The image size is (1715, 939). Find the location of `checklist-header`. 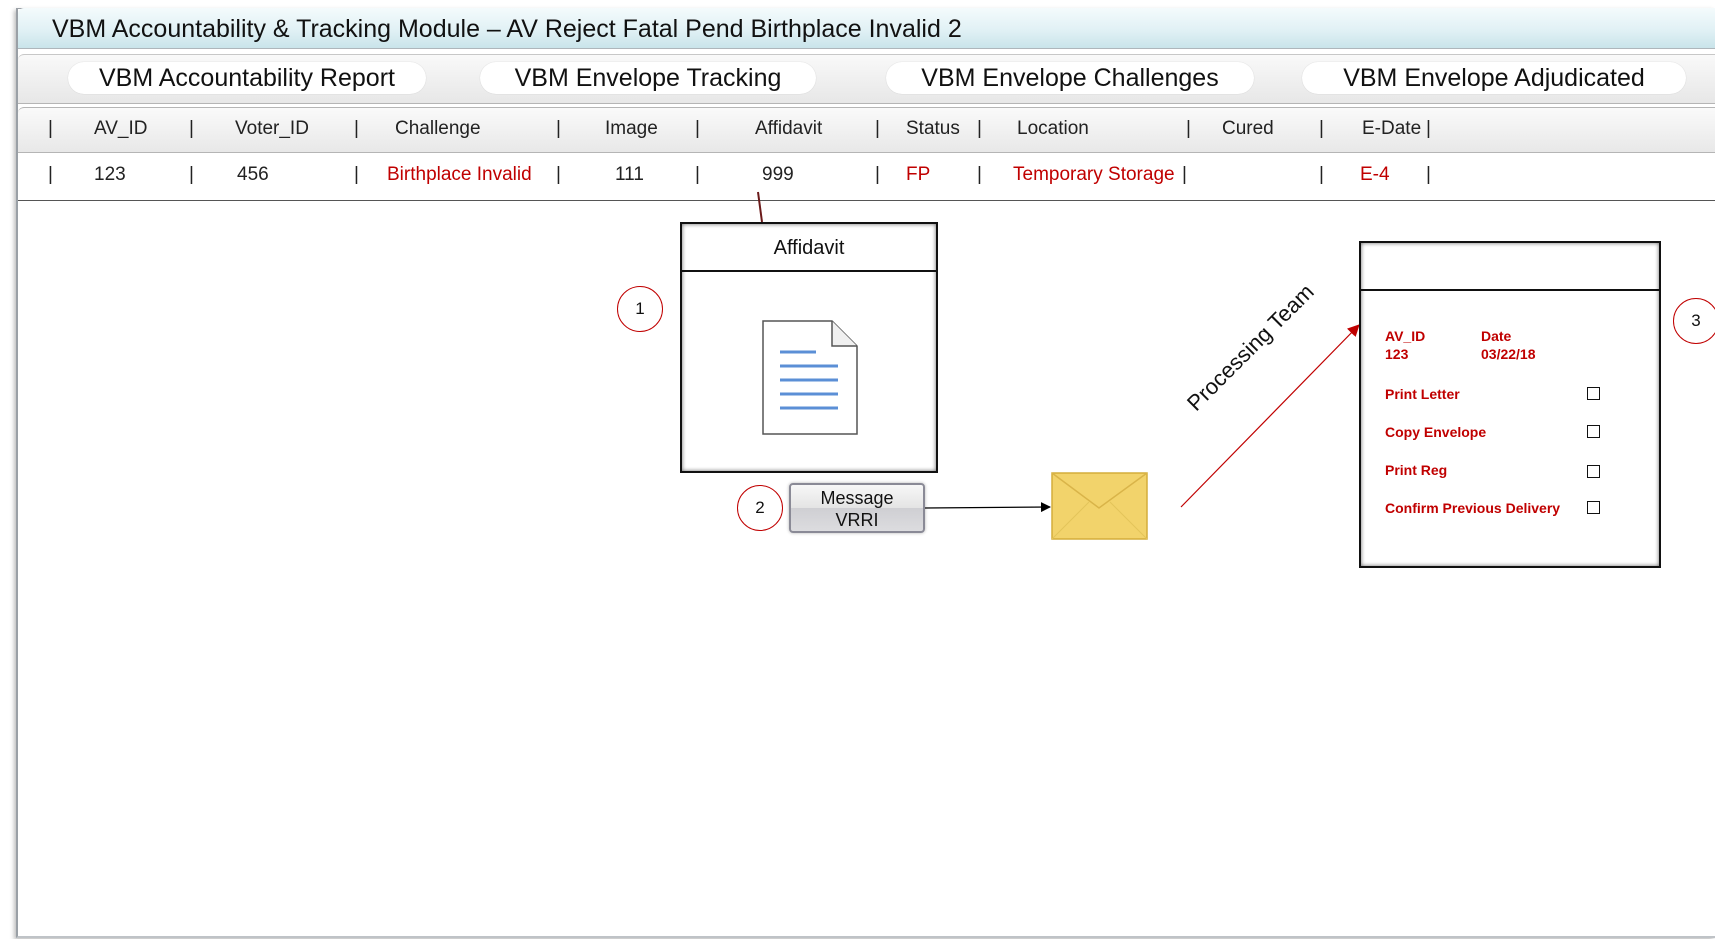

checklist-header is located at coordinates (1510, 267).